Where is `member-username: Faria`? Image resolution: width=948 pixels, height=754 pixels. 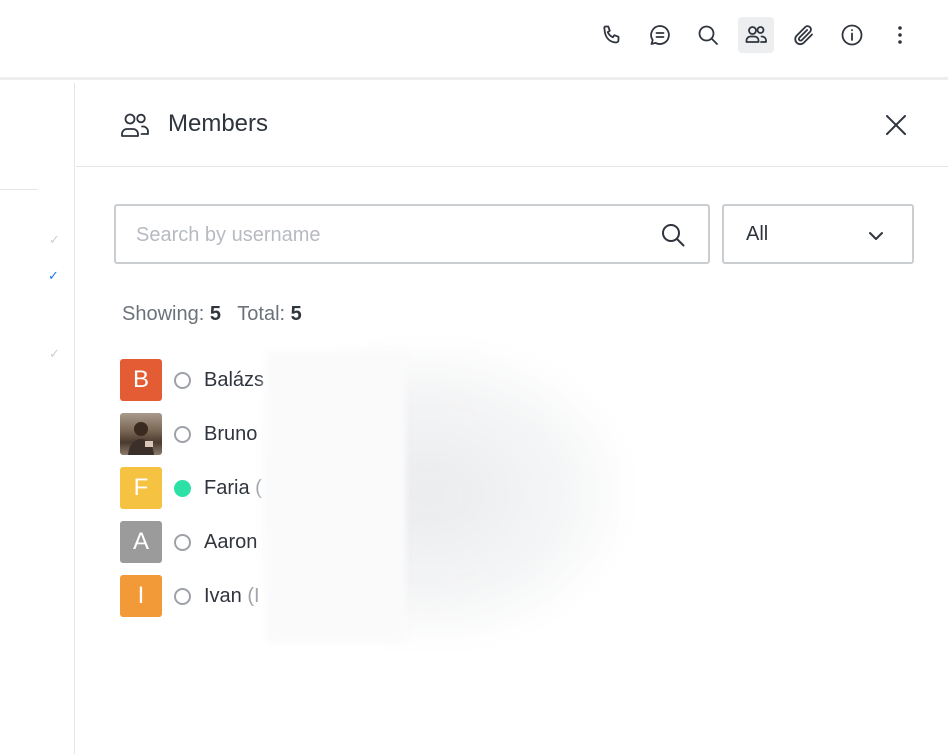
member-username: Faria is located at coordinates (227, 487).